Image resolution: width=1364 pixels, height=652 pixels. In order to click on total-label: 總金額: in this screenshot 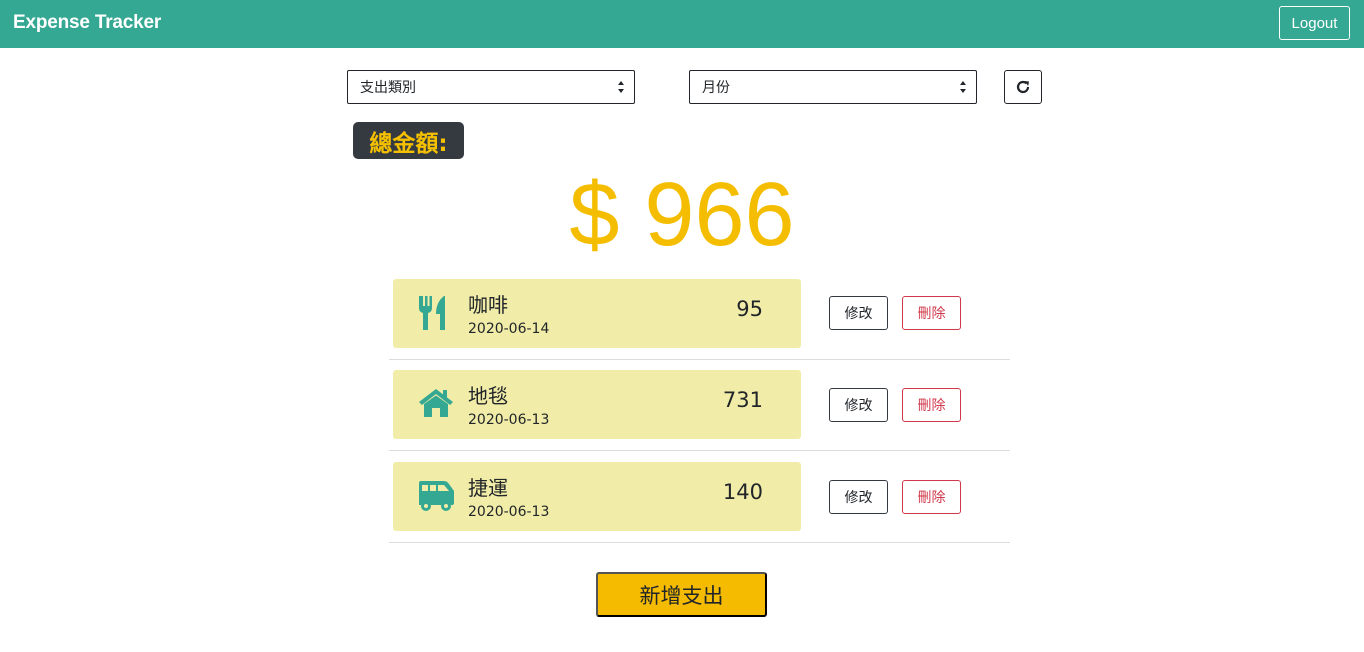, I will do `click(408, 140)`.